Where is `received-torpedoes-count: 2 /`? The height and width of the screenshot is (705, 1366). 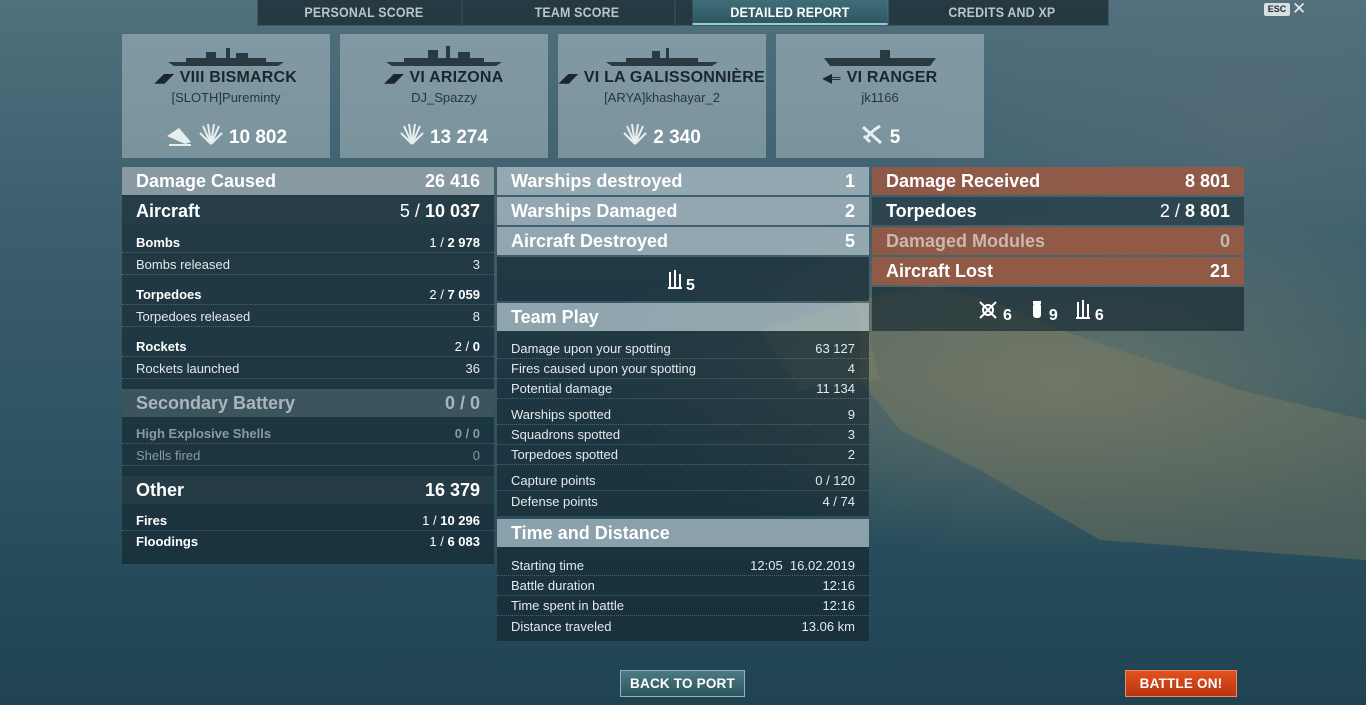 received-torpedoes-count: 2 / is located at coordinates (1169, 210).